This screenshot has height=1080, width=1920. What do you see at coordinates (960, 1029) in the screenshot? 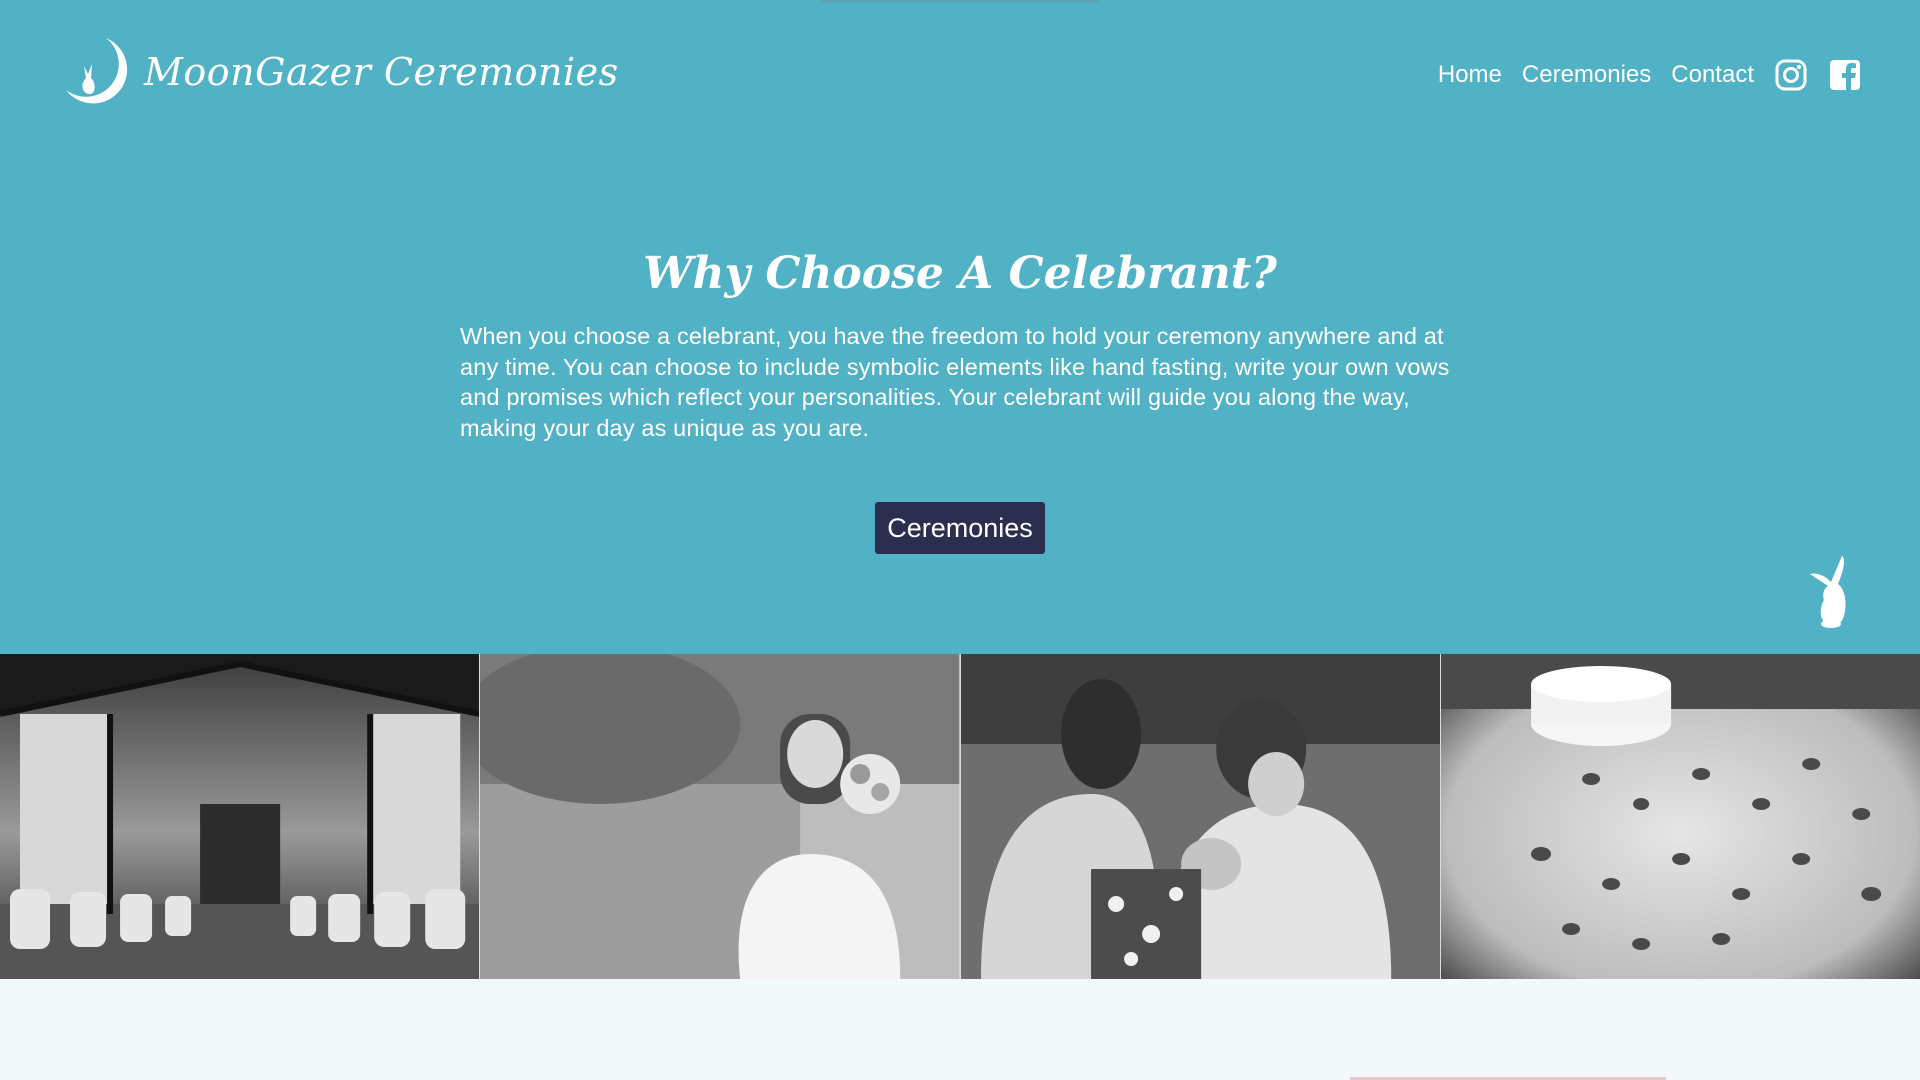
I see `next-section` at bounding box center [960, 1029].